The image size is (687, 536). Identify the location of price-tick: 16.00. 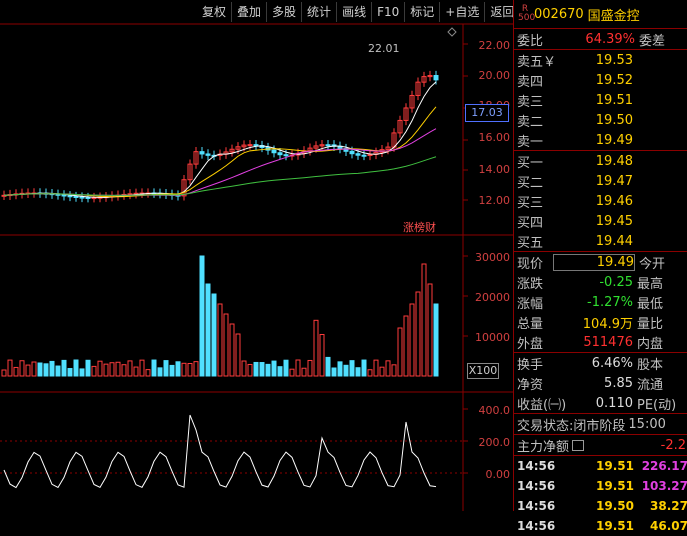
(494, 137).